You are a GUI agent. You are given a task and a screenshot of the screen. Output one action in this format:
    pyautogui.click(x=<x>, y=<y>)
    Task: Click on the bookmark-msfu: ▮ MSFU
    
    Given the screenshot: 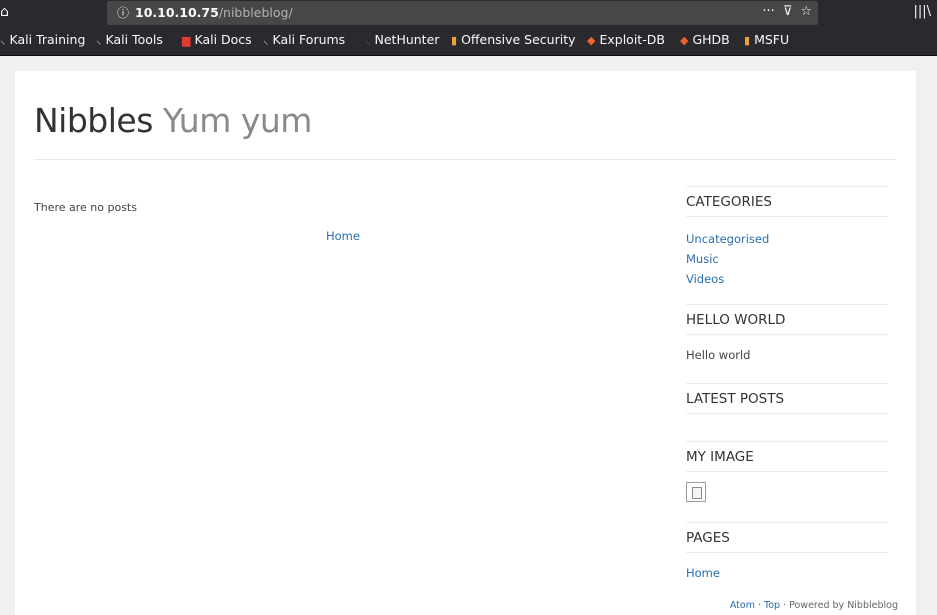 What is the action you would take?
    pyautogui.click(x=766, y=40)
    